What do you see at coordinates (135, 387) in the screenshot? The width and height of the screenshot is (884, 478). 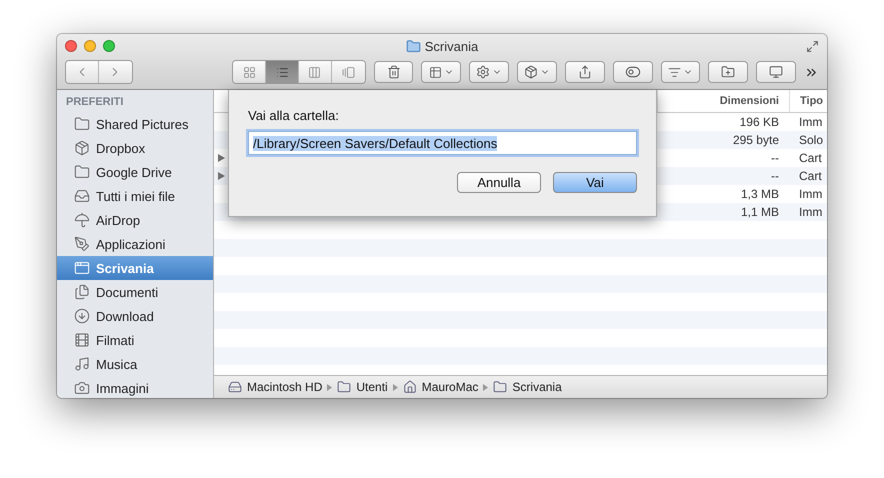 I see `sidebar-item: Immagini` at bounding box center [135, 387].